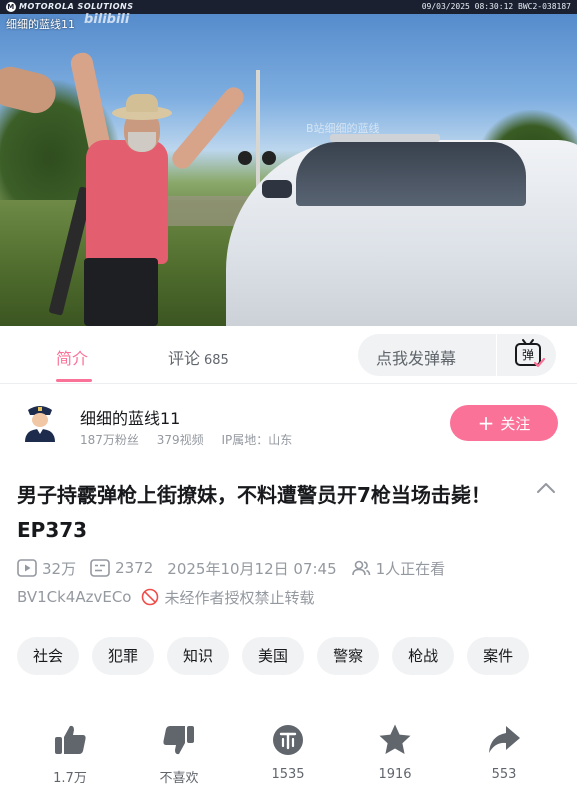 Image resolution: width=577 pixels, height=800 pixels. I want to click on tab-comments: 评论 685, so click(198, 357).